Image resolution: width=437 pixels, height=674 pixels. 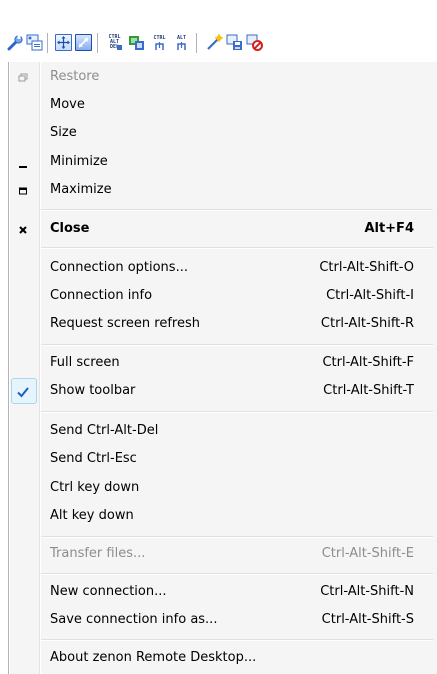 I want to click on maximize-icon, so click(x=23, y=190).